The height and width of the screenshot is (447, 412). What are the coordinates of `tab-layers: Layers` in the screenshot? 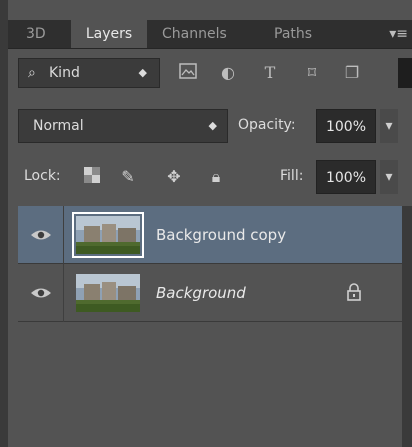 It's located at (109, 34).